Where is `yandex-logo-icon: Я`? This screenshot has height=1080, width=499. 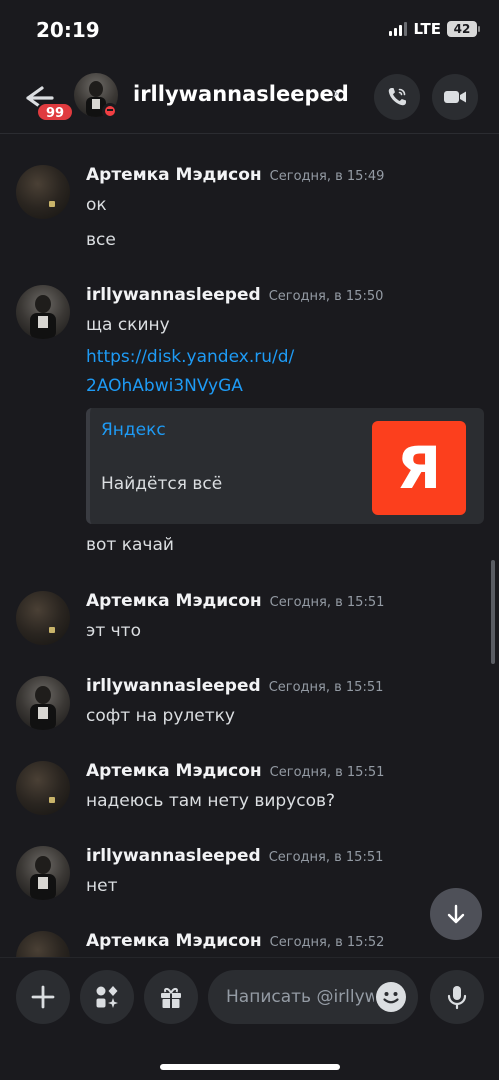 yandex-logo-icon: Я is located at coordinates (419, 468).